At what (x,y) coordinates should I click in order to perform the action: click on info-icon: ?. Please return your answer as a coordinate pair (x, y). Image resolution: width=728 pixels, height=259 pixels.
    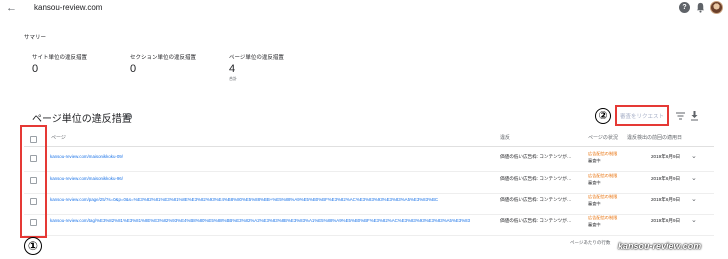
    Looking at the image, I should click on (128, 116).